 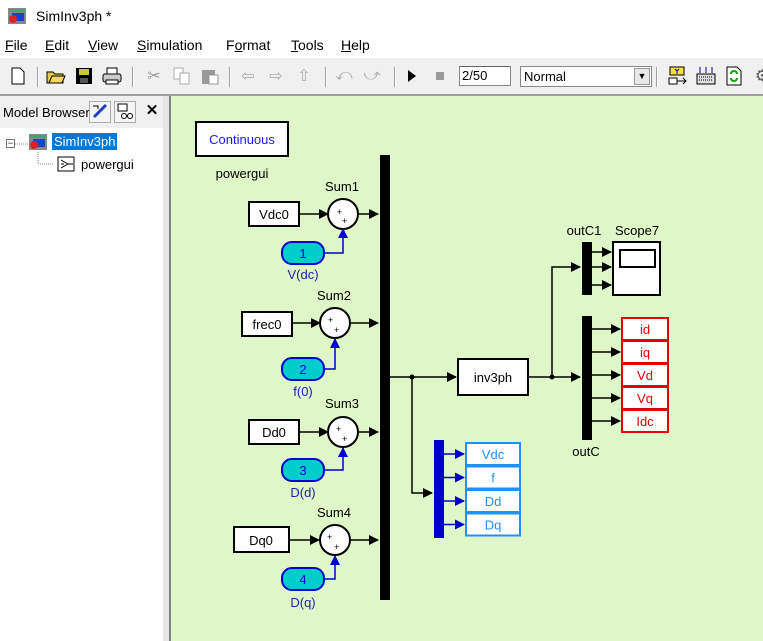 What do you see at coordinates (412, 76) in the screenshot?
I see `run-icon` at bounding box center [412, 76].